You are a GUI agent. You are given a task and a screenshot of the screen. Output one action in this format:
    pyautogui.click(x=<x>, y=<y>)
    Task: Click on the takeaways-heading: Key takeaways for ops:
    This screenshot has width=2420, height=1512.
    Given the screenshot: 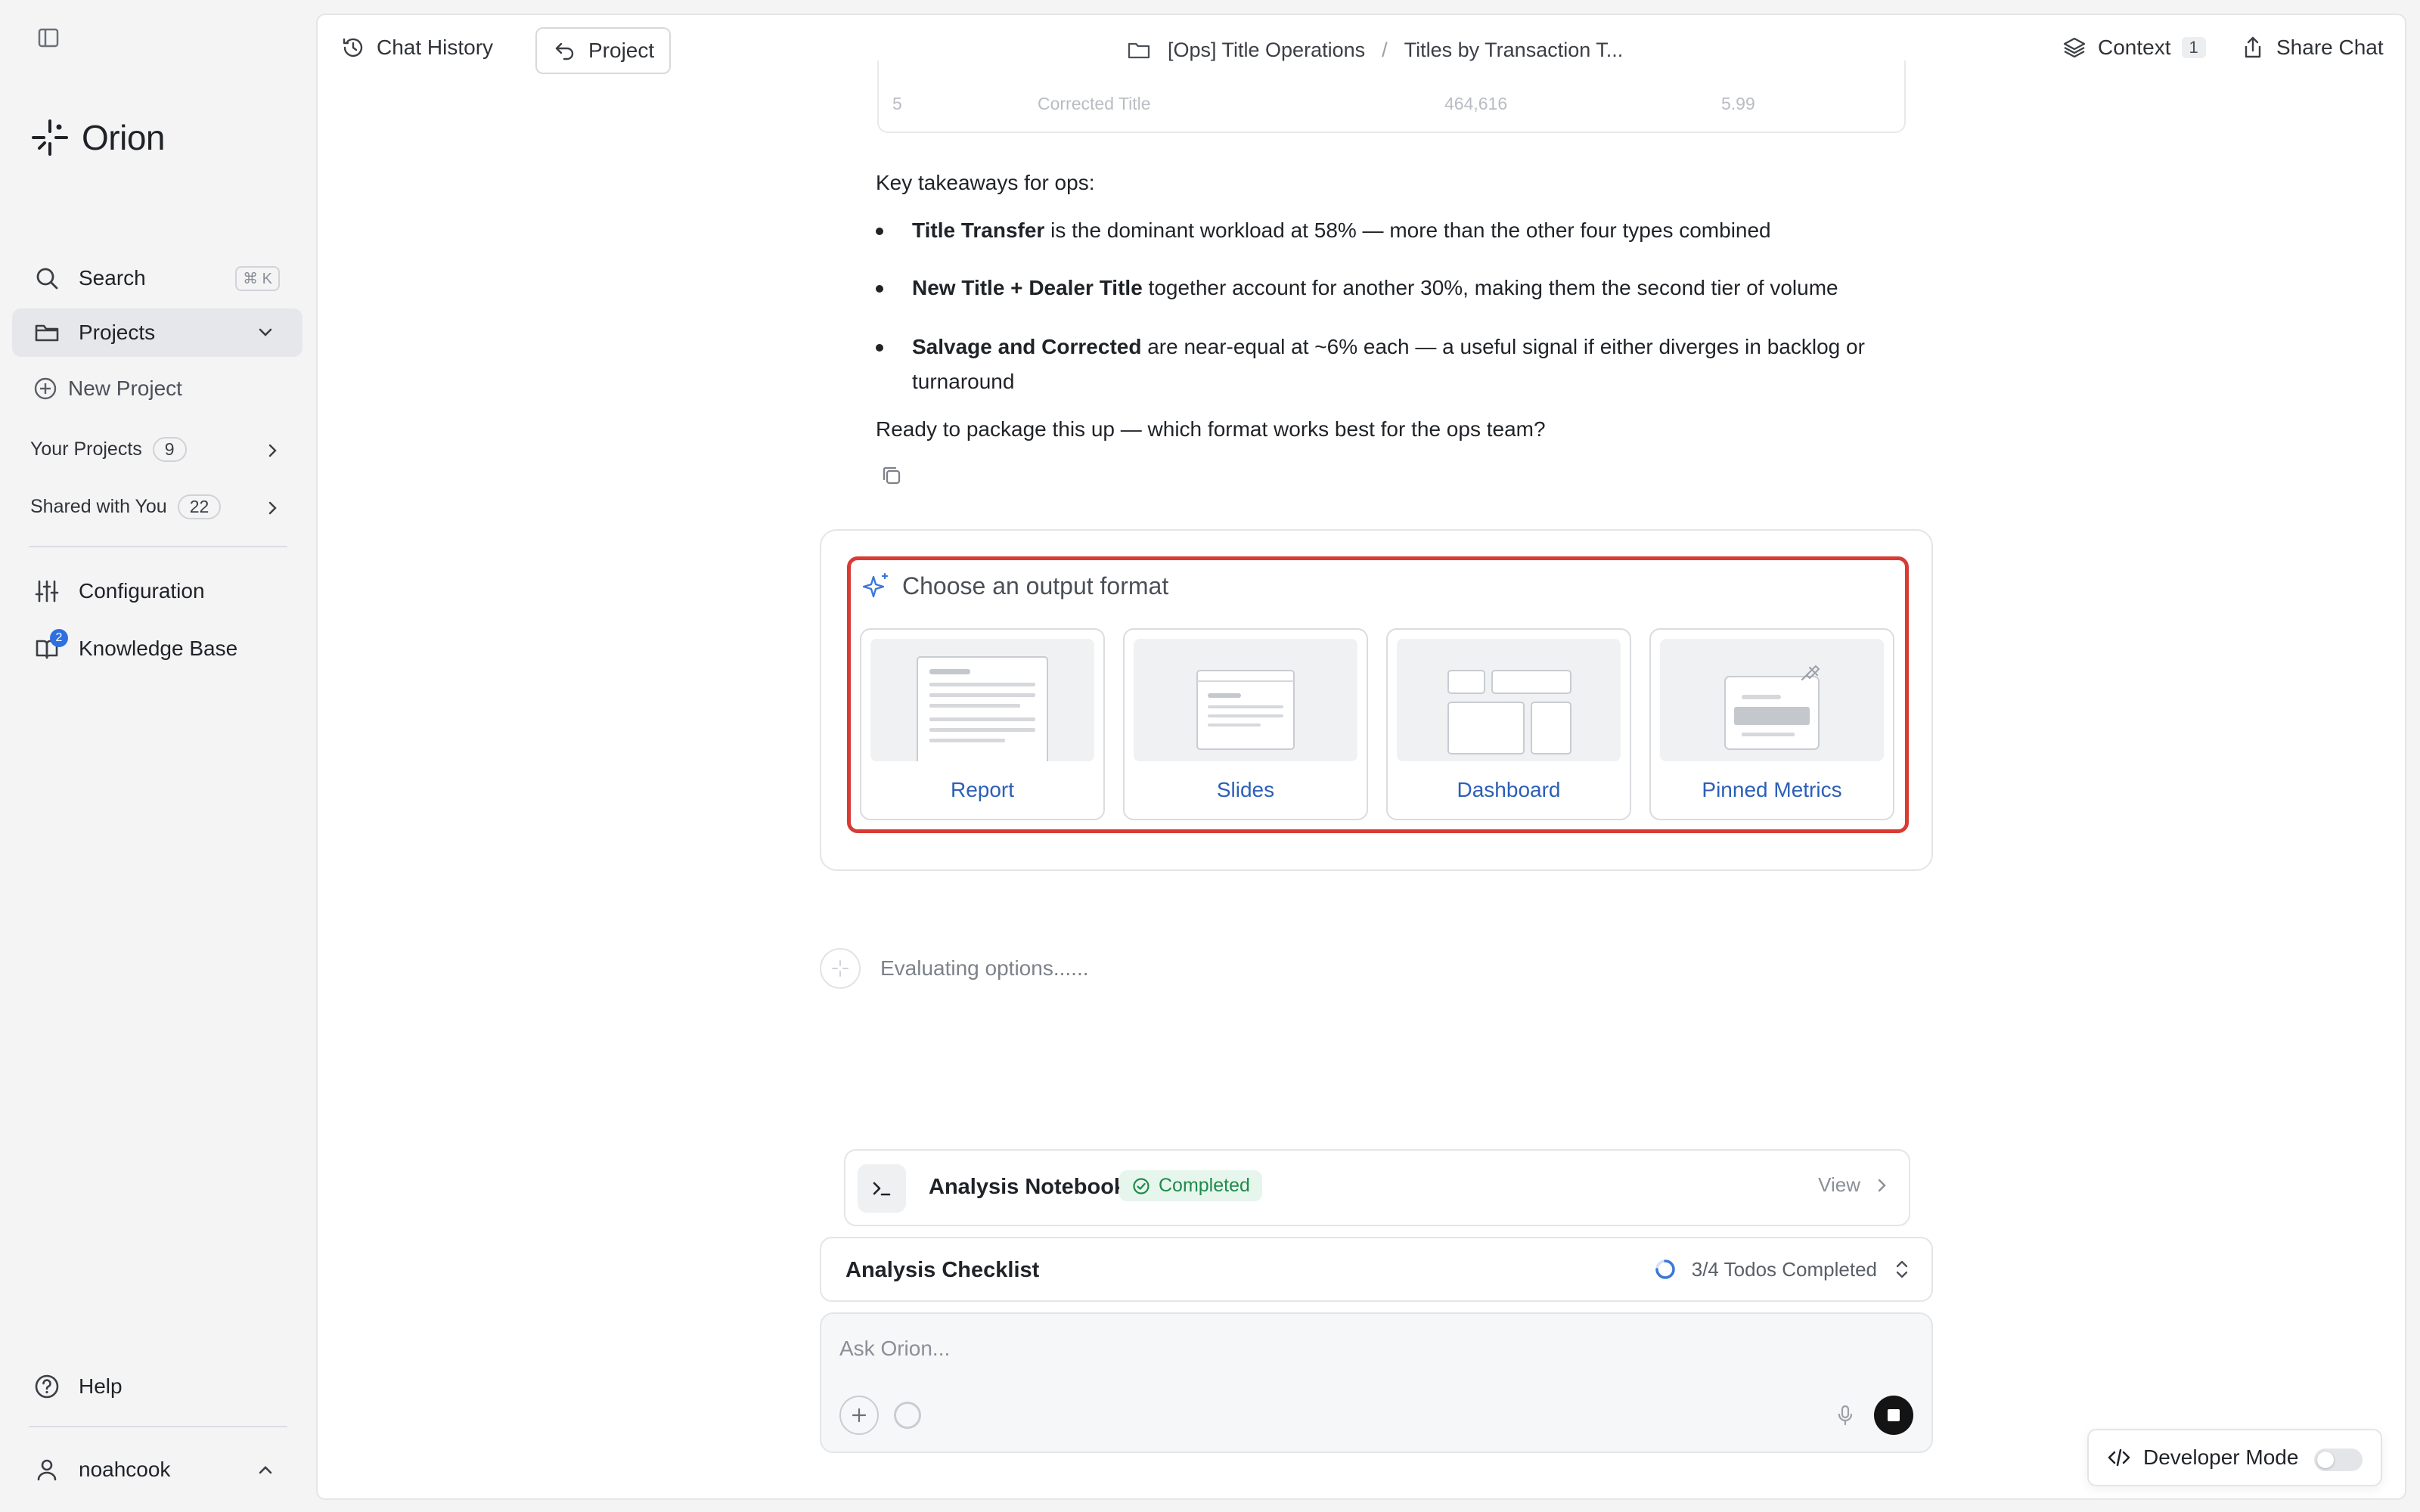 What is the action you would take?
    pyautogui.click(x=985, y=182)
    